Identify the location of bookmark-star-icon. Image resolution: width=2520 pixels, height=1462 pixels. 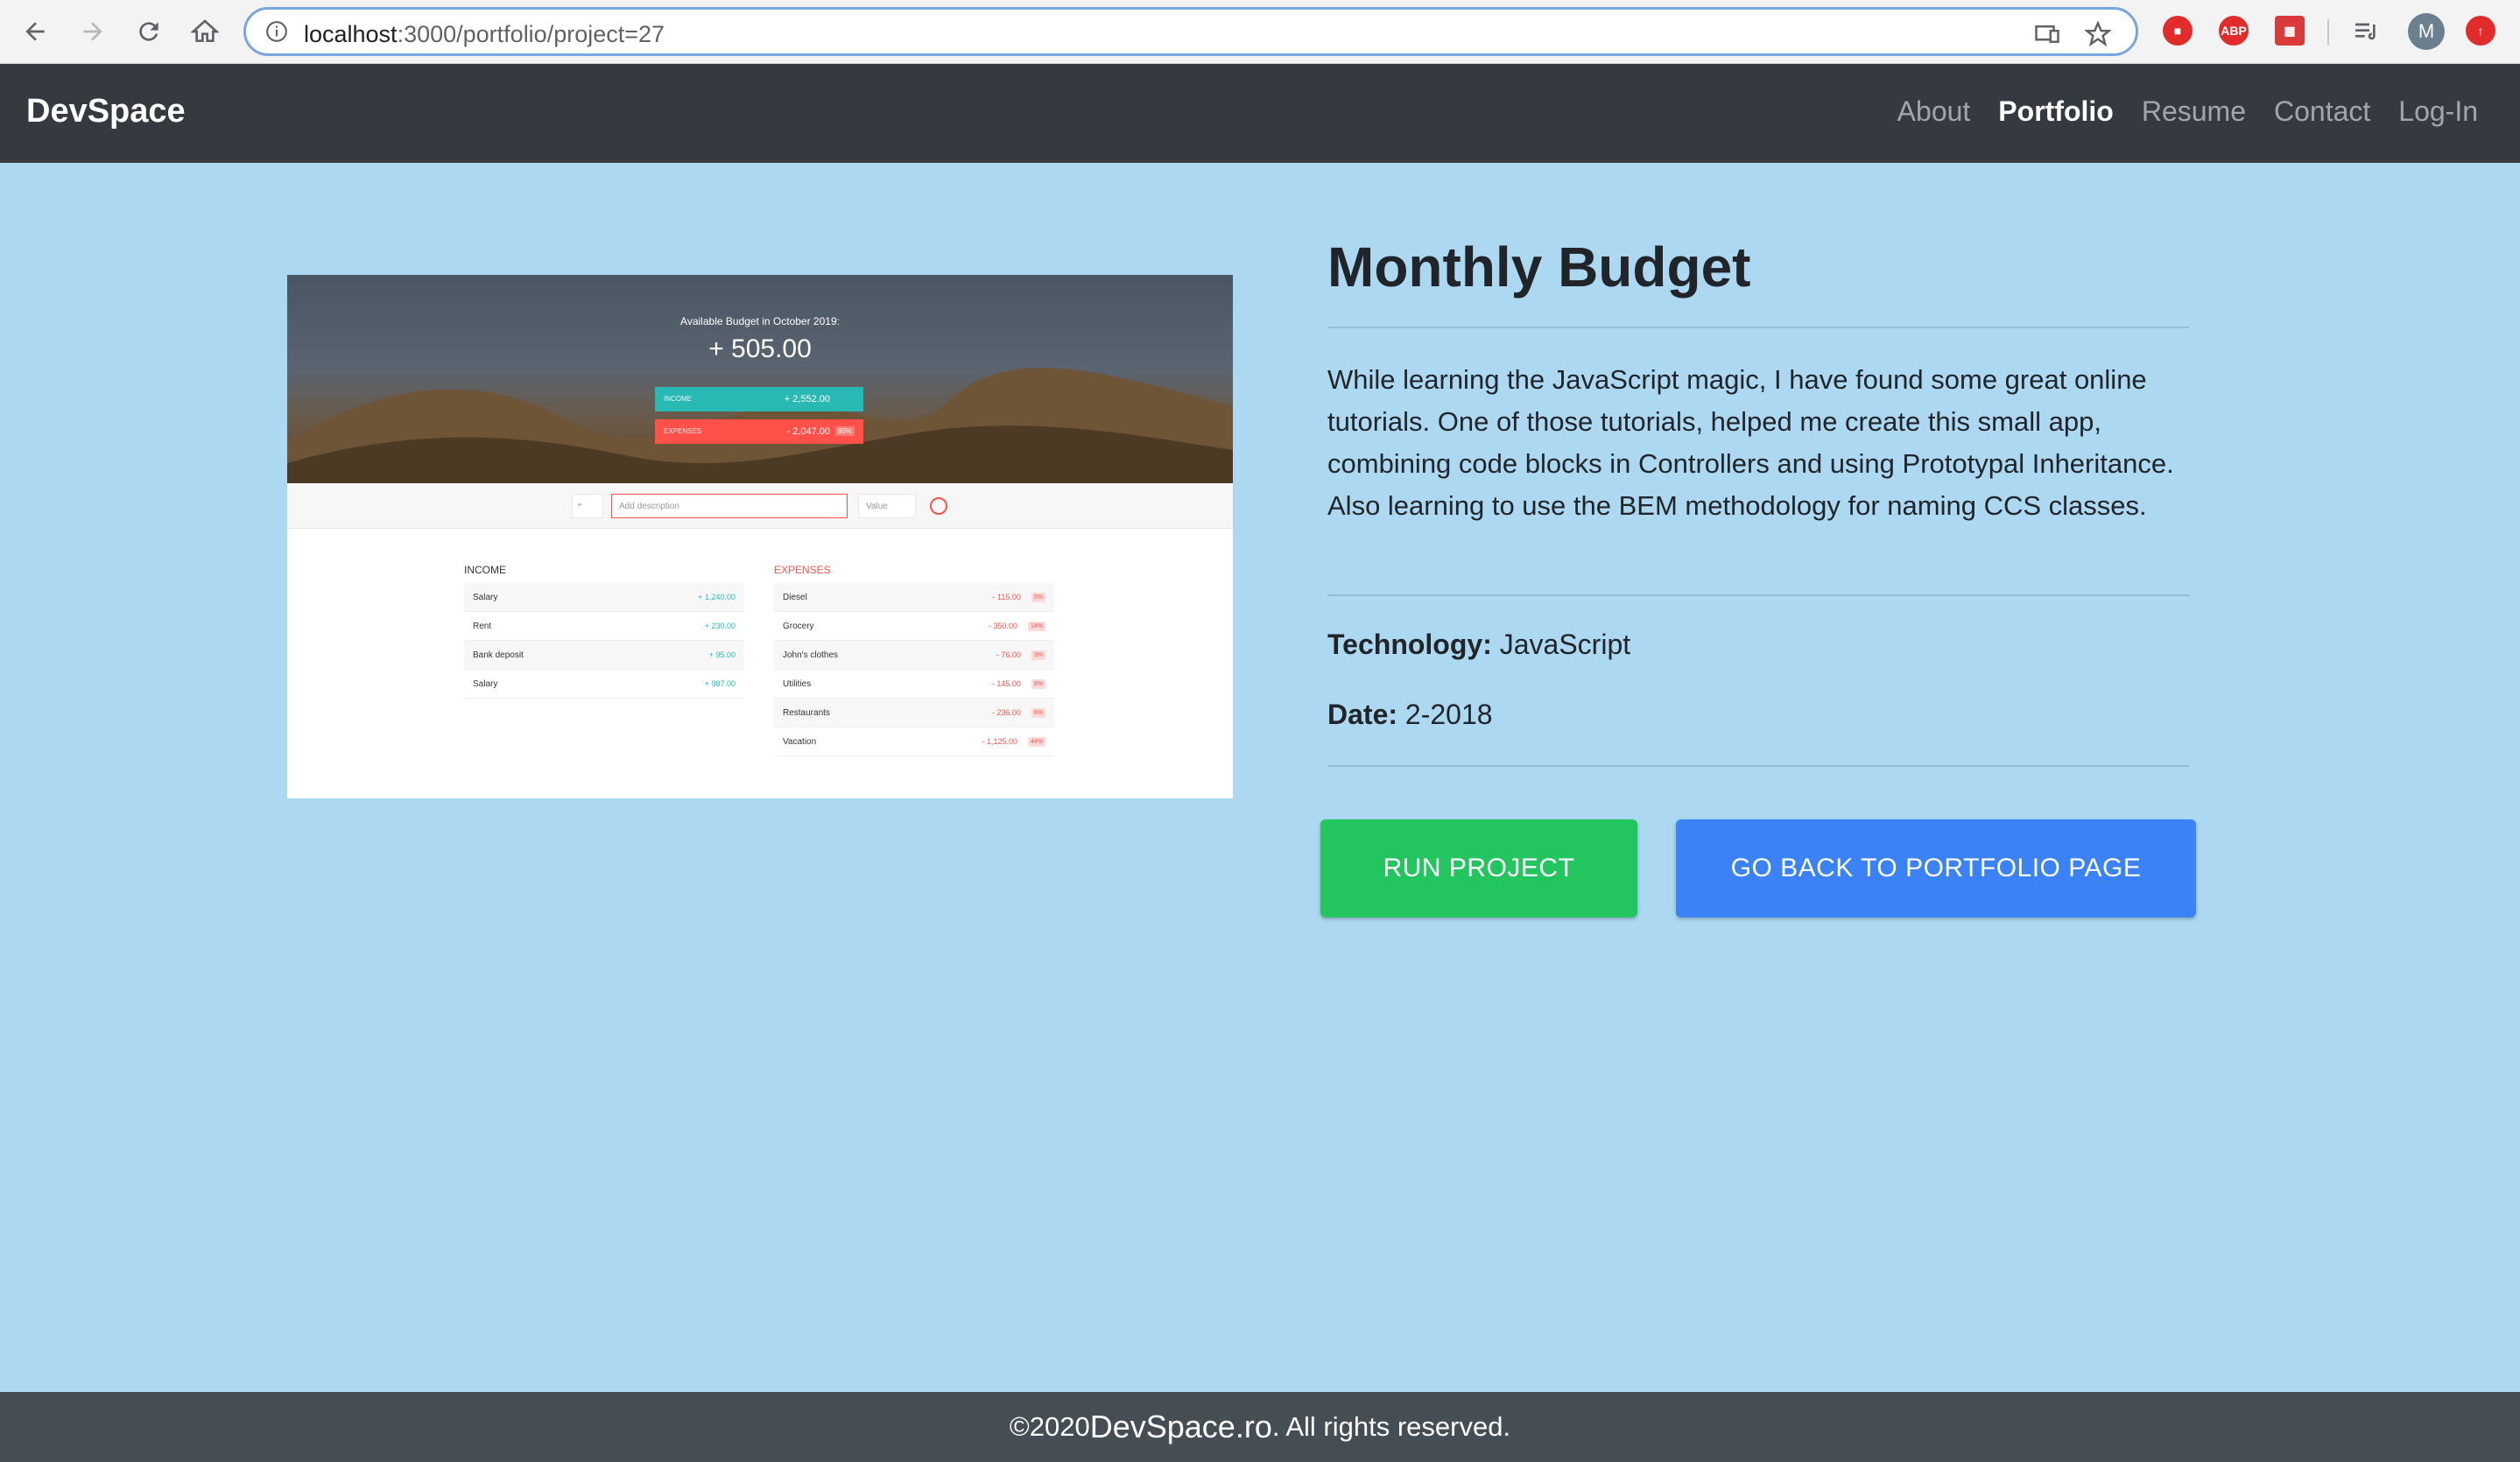
(2098, 34).